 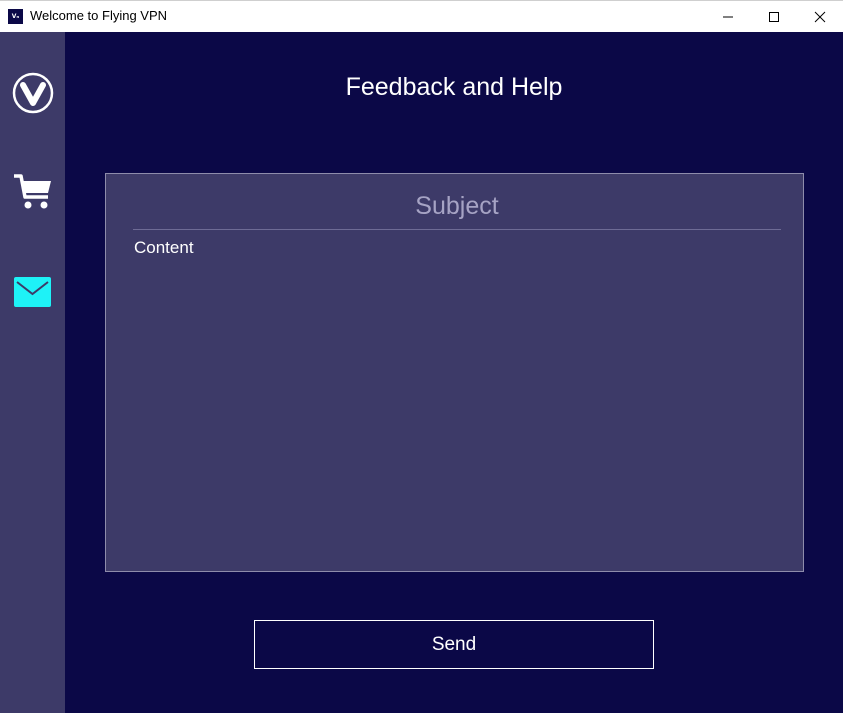 I want to click on mail-icon, so click(x=32, y=292).